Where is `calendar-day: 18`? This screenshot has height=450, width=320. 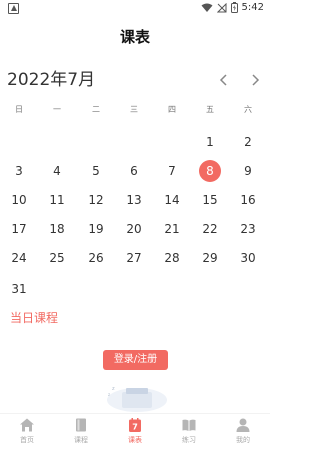 calendar-day: 18 is located at coordinates (57, 229).